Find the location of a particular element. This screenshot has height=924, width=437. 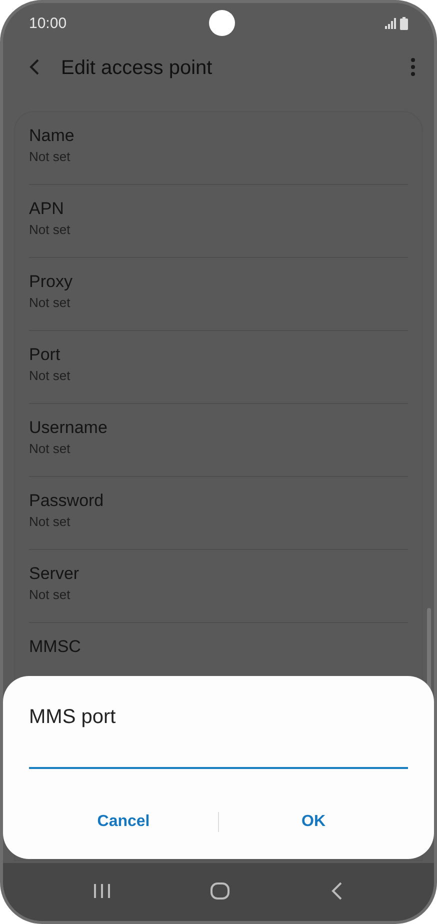

setting-label: Port is located at coordinates (44, 355).